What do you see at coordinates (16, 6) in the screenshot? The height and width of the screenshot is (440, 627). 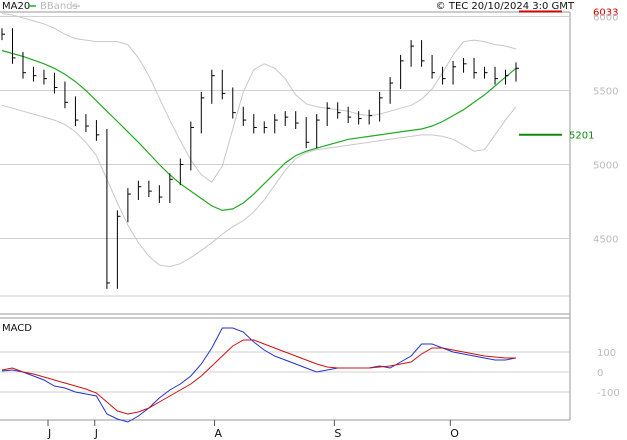 I see `legend-ma20: MA20` at bounding box center [16, 6].